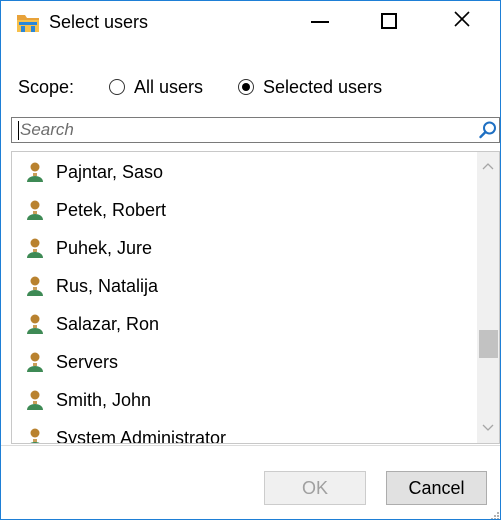  I want to click on footer-divider, so click(250, 445).